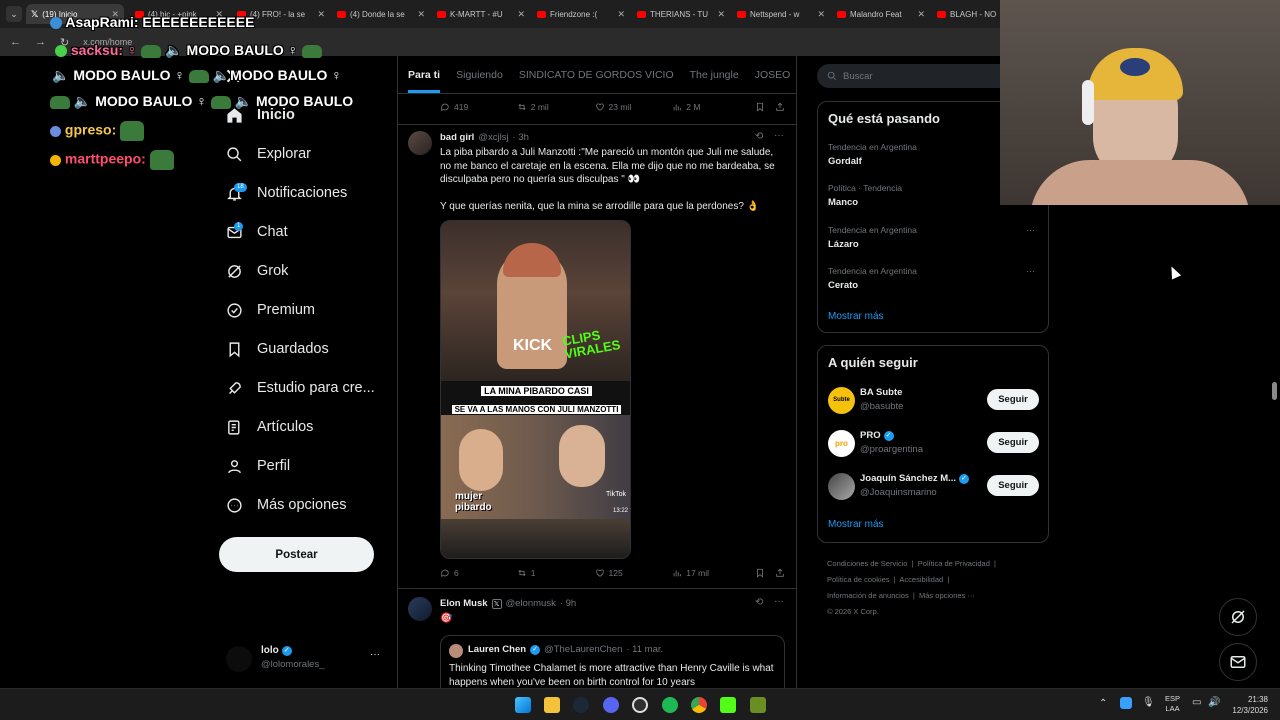 This screenshot has width=1280, height=720. Describe the element at coordinates (556, 107) in the screenshot. I see `repost-button: 2 mil` at that location.